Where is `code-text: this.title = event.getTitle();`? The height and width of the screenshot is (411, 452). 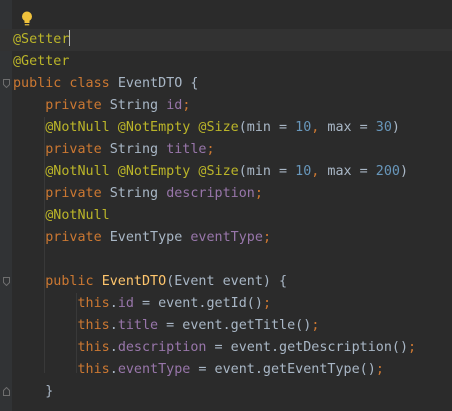
code-text: this.title = event.getTitle(); is located at coordinates (166, 326).